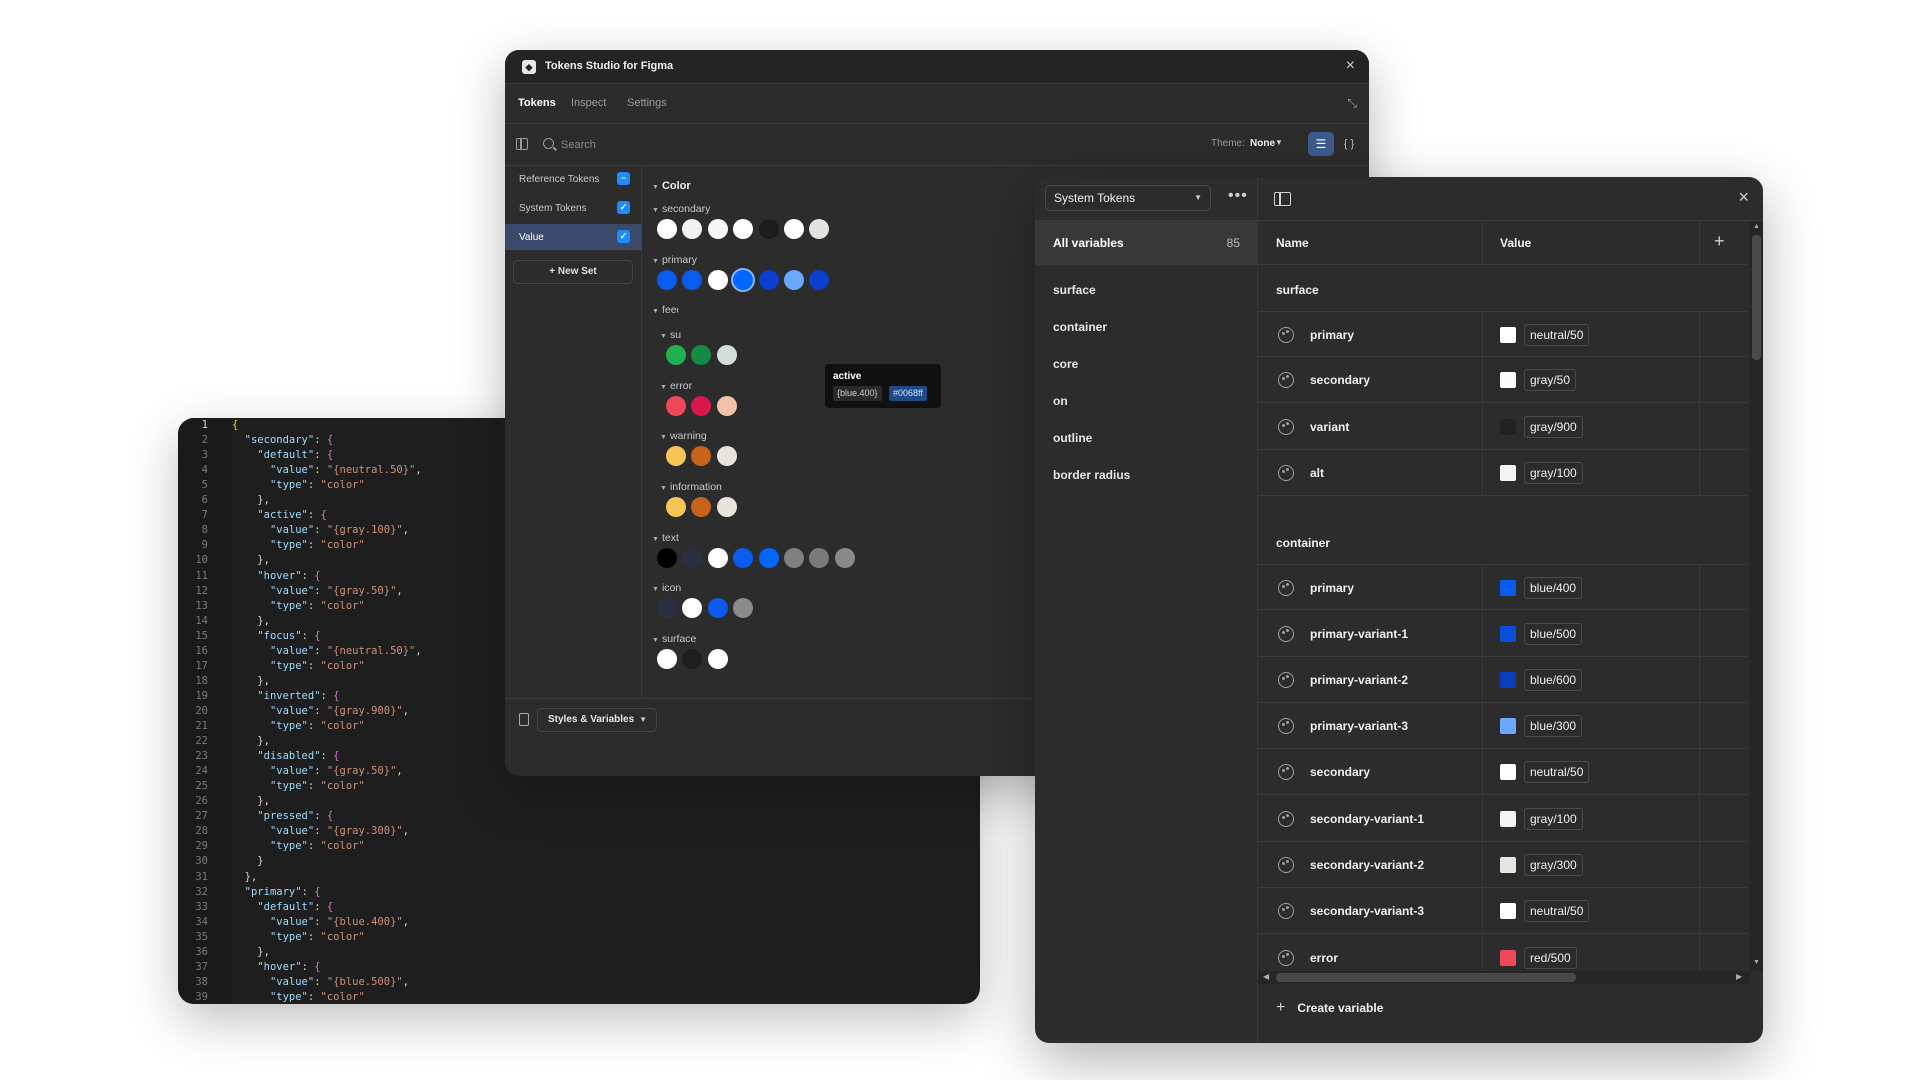 This screenshot has height=1080, width=1920. I want to click on column-header-name: Name, so click(1292, 243).